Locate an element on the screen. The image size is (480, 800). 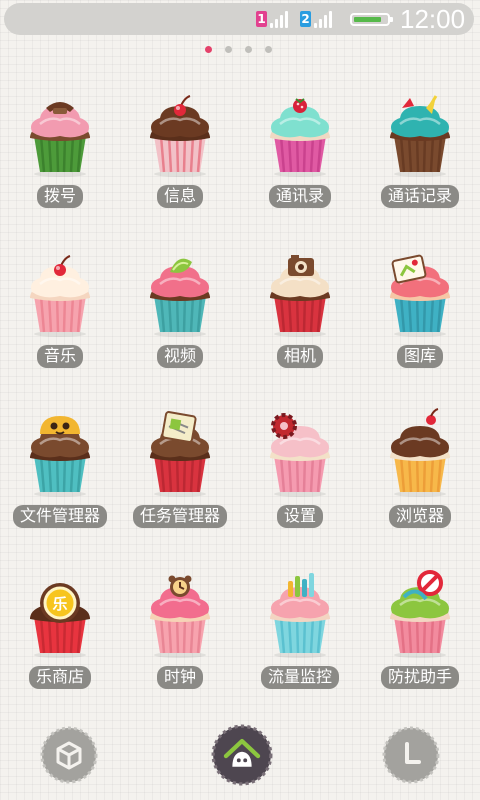
svg-text: 乐 is located at coordinates (59, 604).